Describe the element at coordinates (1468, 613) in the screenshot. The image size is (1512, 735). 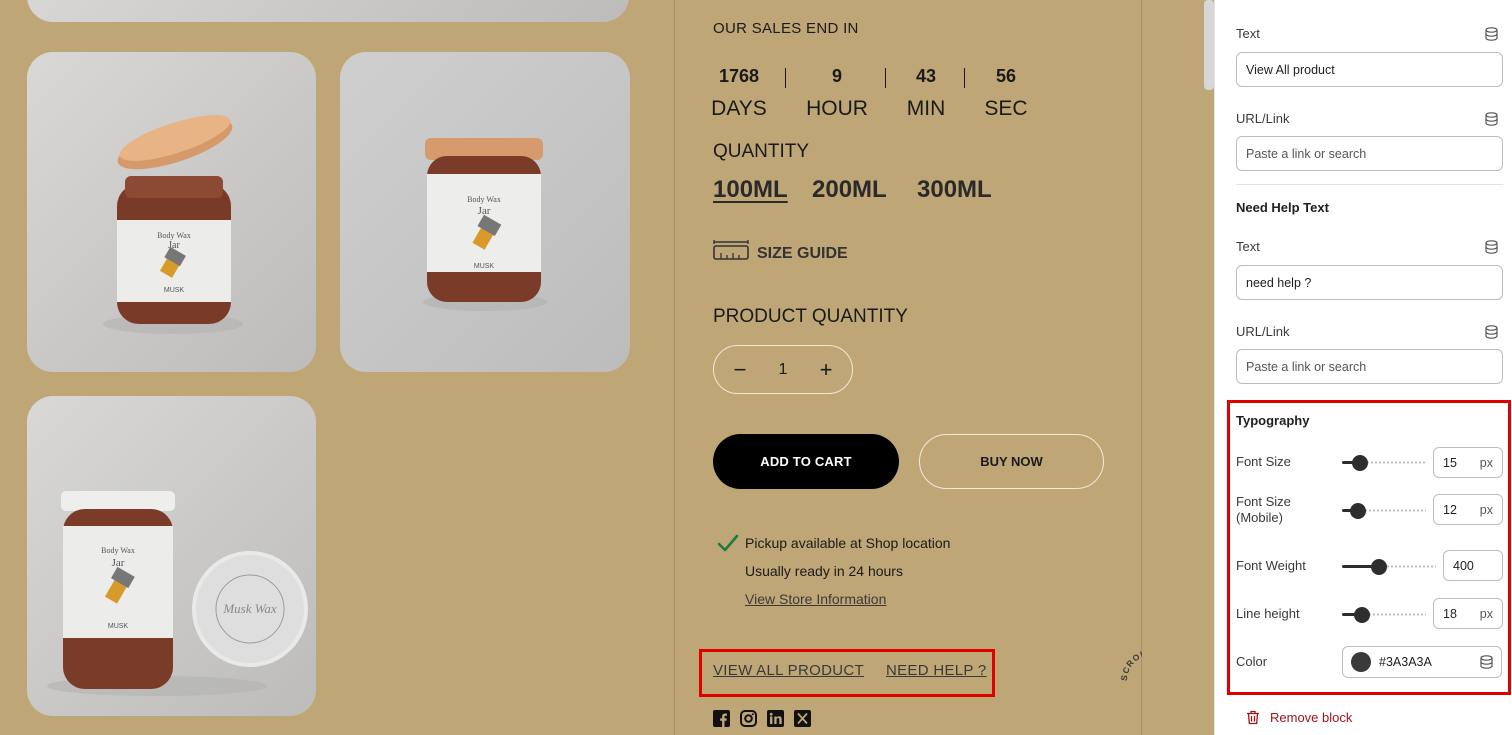
I see `line-height-input: 18 px` at that location.